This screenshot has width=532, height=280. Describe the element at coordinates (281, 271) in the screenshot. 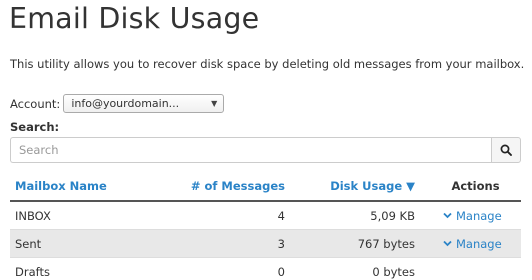

I see `message-count: 0` at that location.